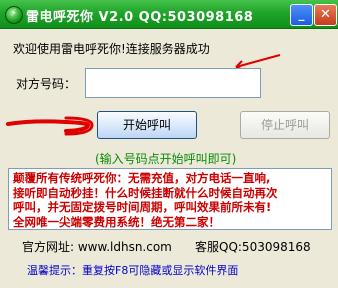 Image resolution: width=338 pixels, height=288 pixels. What do you see at coordinates (145, 192) in the screenshot?
I see `promo-line: 接听即自动秒挂！什么时候挂断就什么时候自动再次` at bounding box center [145, 192].